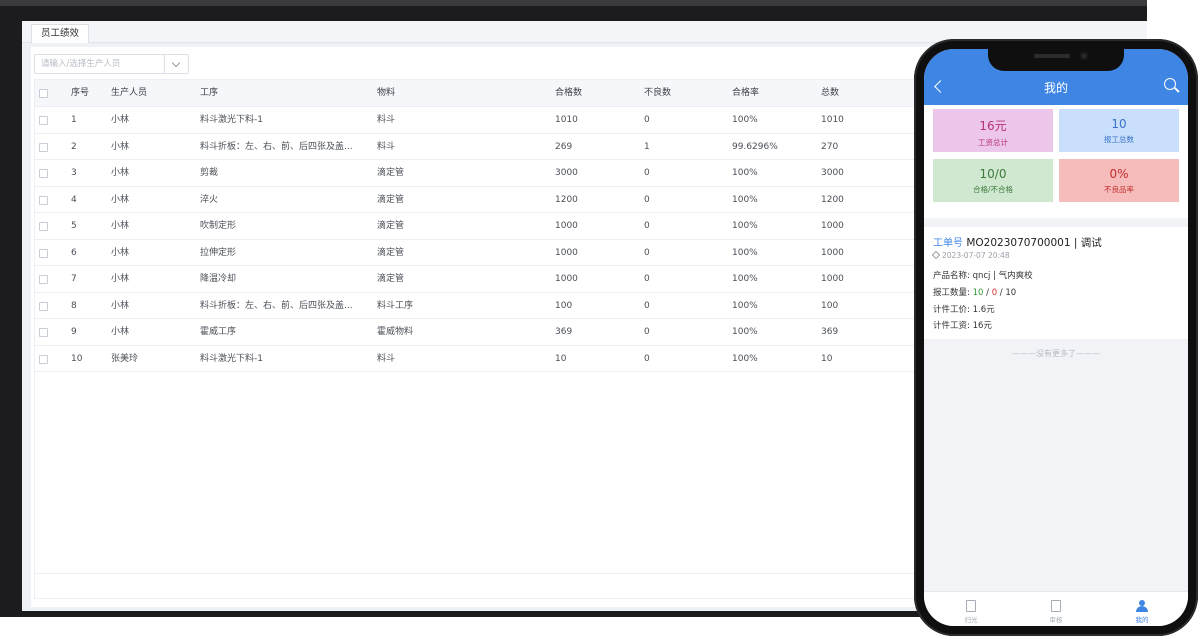  What do you see at coordinates (395, 332) in the screenshot?
I see `row-material: 霍威物料` at bounding box center [395, 332].